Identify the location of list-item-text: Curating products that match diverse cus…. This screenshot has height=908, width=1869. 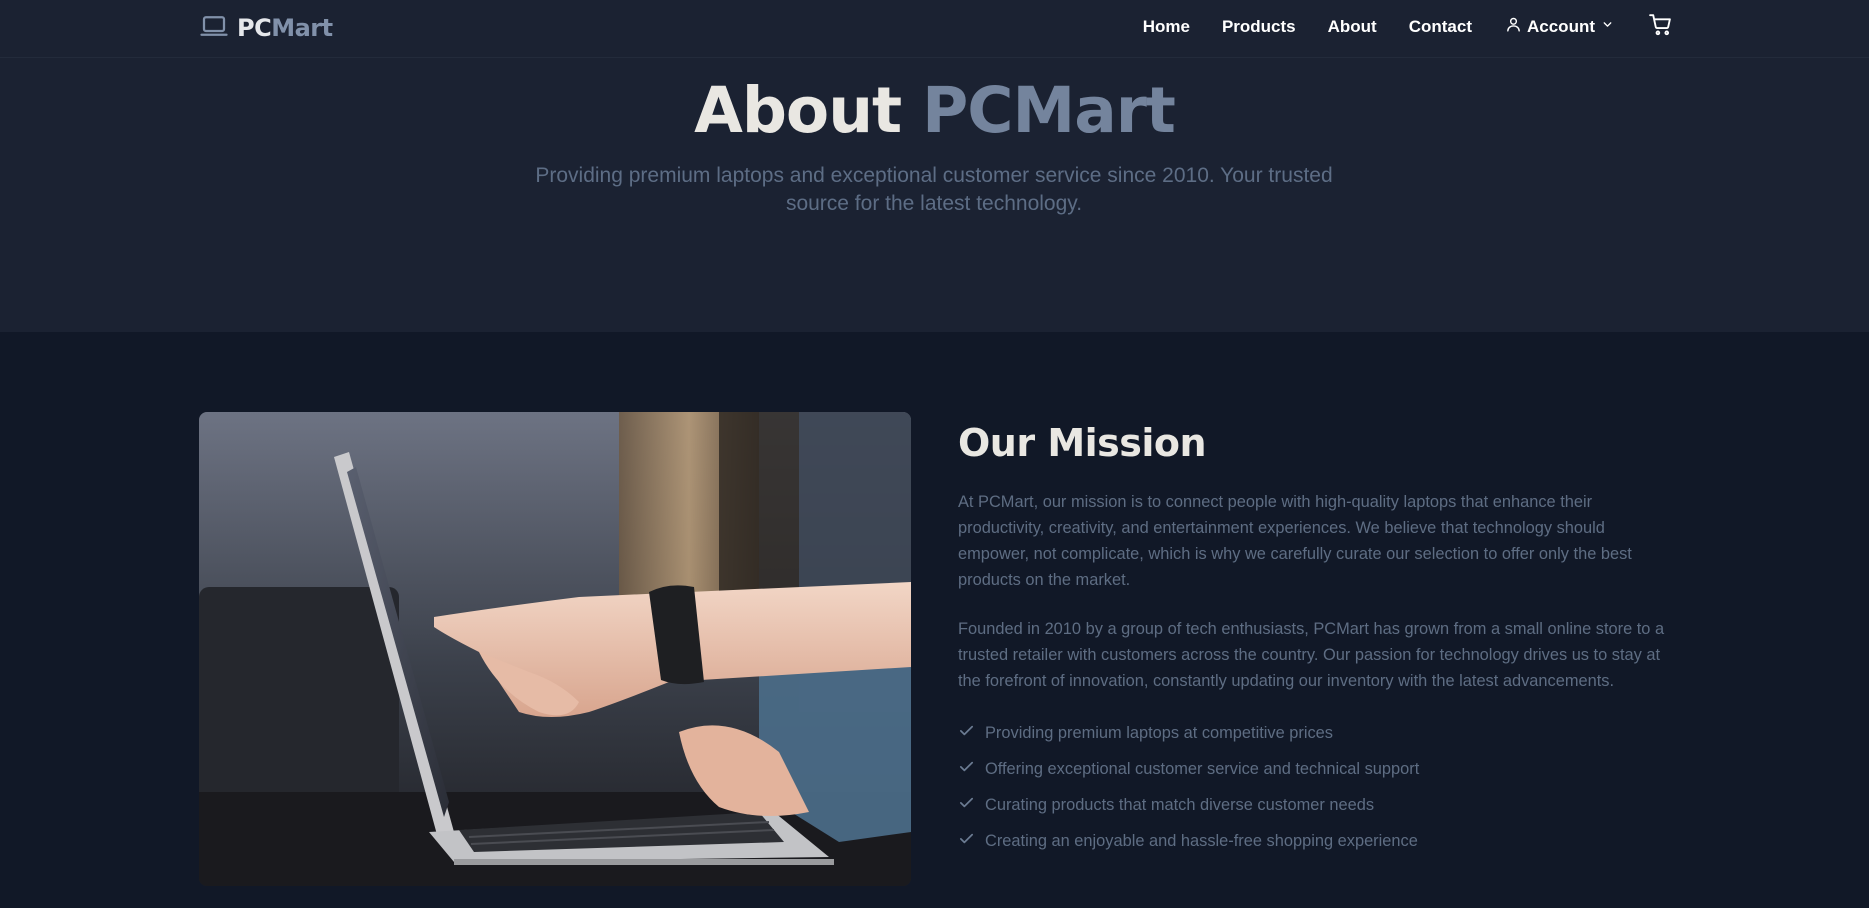
(1180, 804).